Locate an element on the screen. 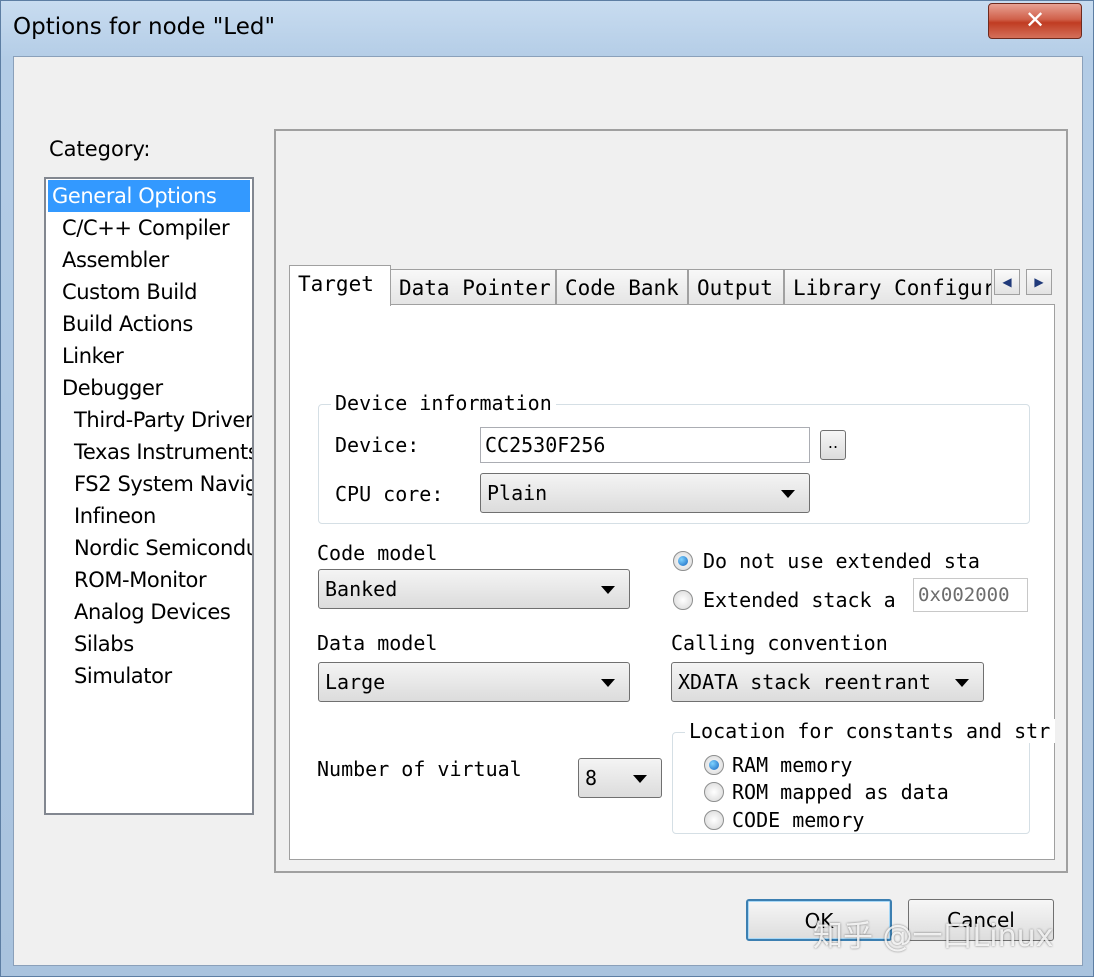 This screenshot has width=1094, height=977. category-item-fs2-system-navigator: FS2 System Navigator is located at coordinates (163, 484).